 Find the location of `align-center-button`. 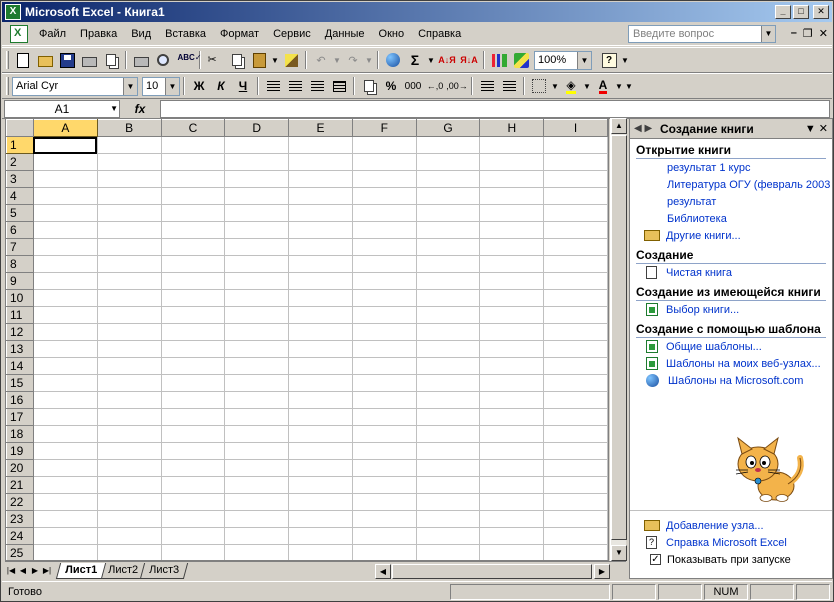

align-center-button is located at coordinates (295, 86).